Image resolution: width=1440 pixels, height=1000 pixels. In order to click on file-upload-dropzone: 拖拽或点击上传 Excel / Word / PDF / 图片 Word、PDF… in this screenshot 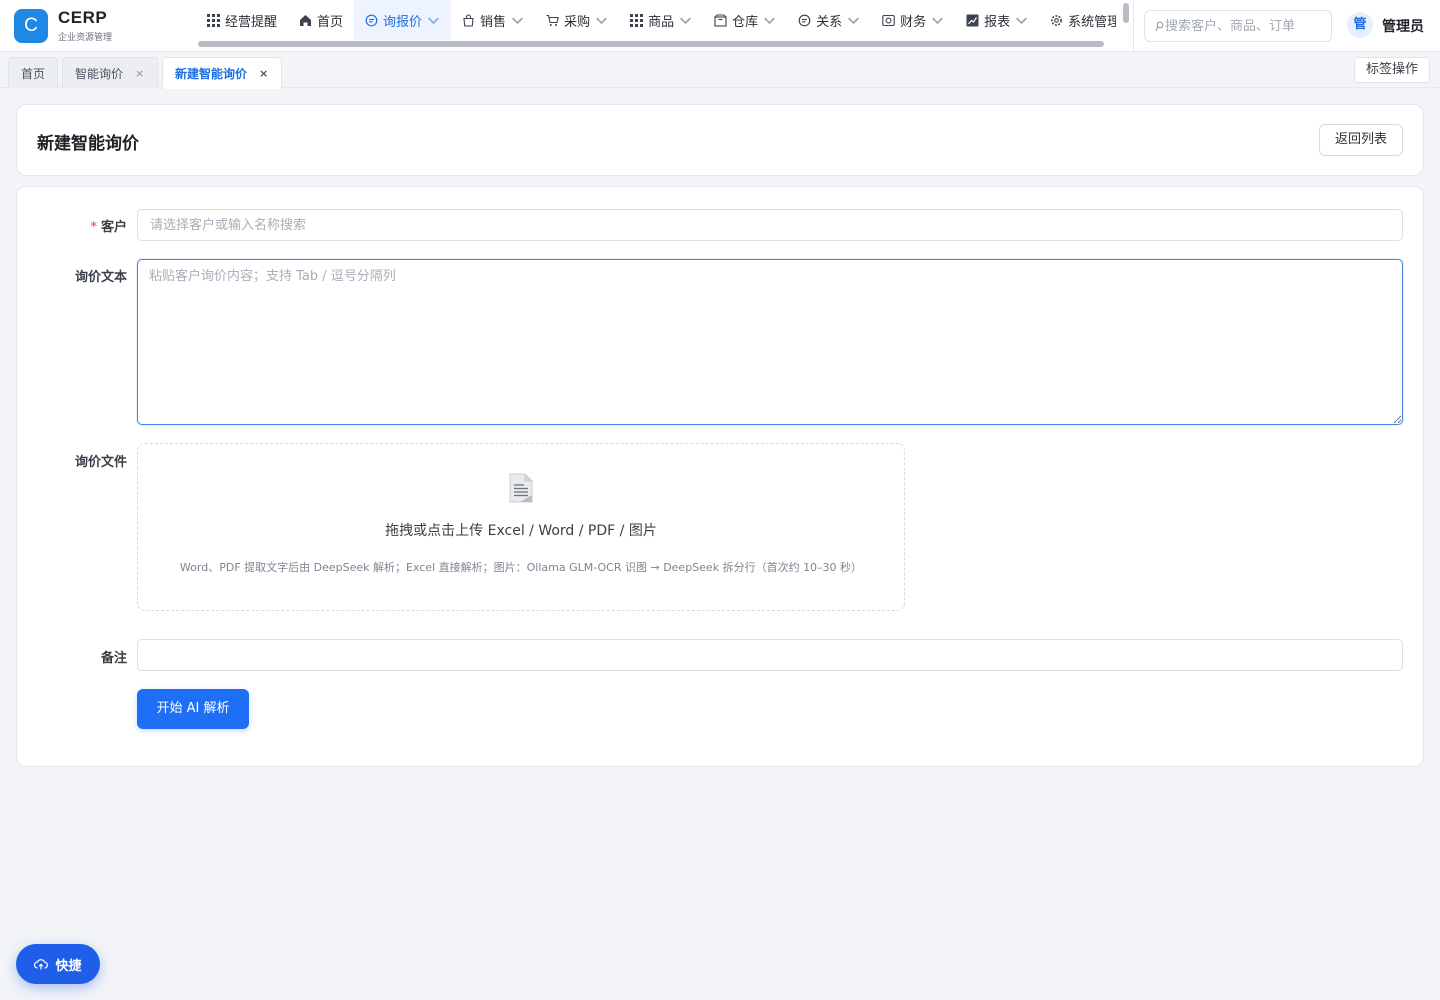, I will do `click(521, 527)`.